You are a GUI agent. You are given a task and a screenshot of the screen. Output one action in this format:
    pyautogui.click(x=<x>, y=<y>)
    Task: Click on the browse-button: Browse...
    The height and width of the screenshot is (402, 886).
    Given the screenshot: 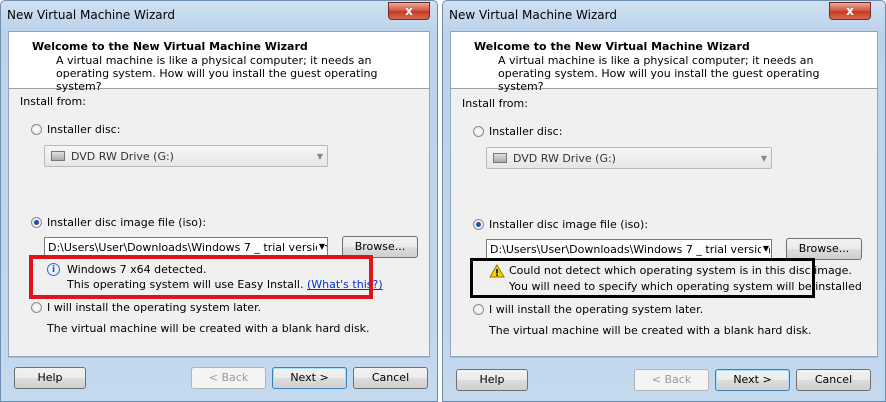 What is the action you would take?
    pyautogui.click(x=824, y=249)
    